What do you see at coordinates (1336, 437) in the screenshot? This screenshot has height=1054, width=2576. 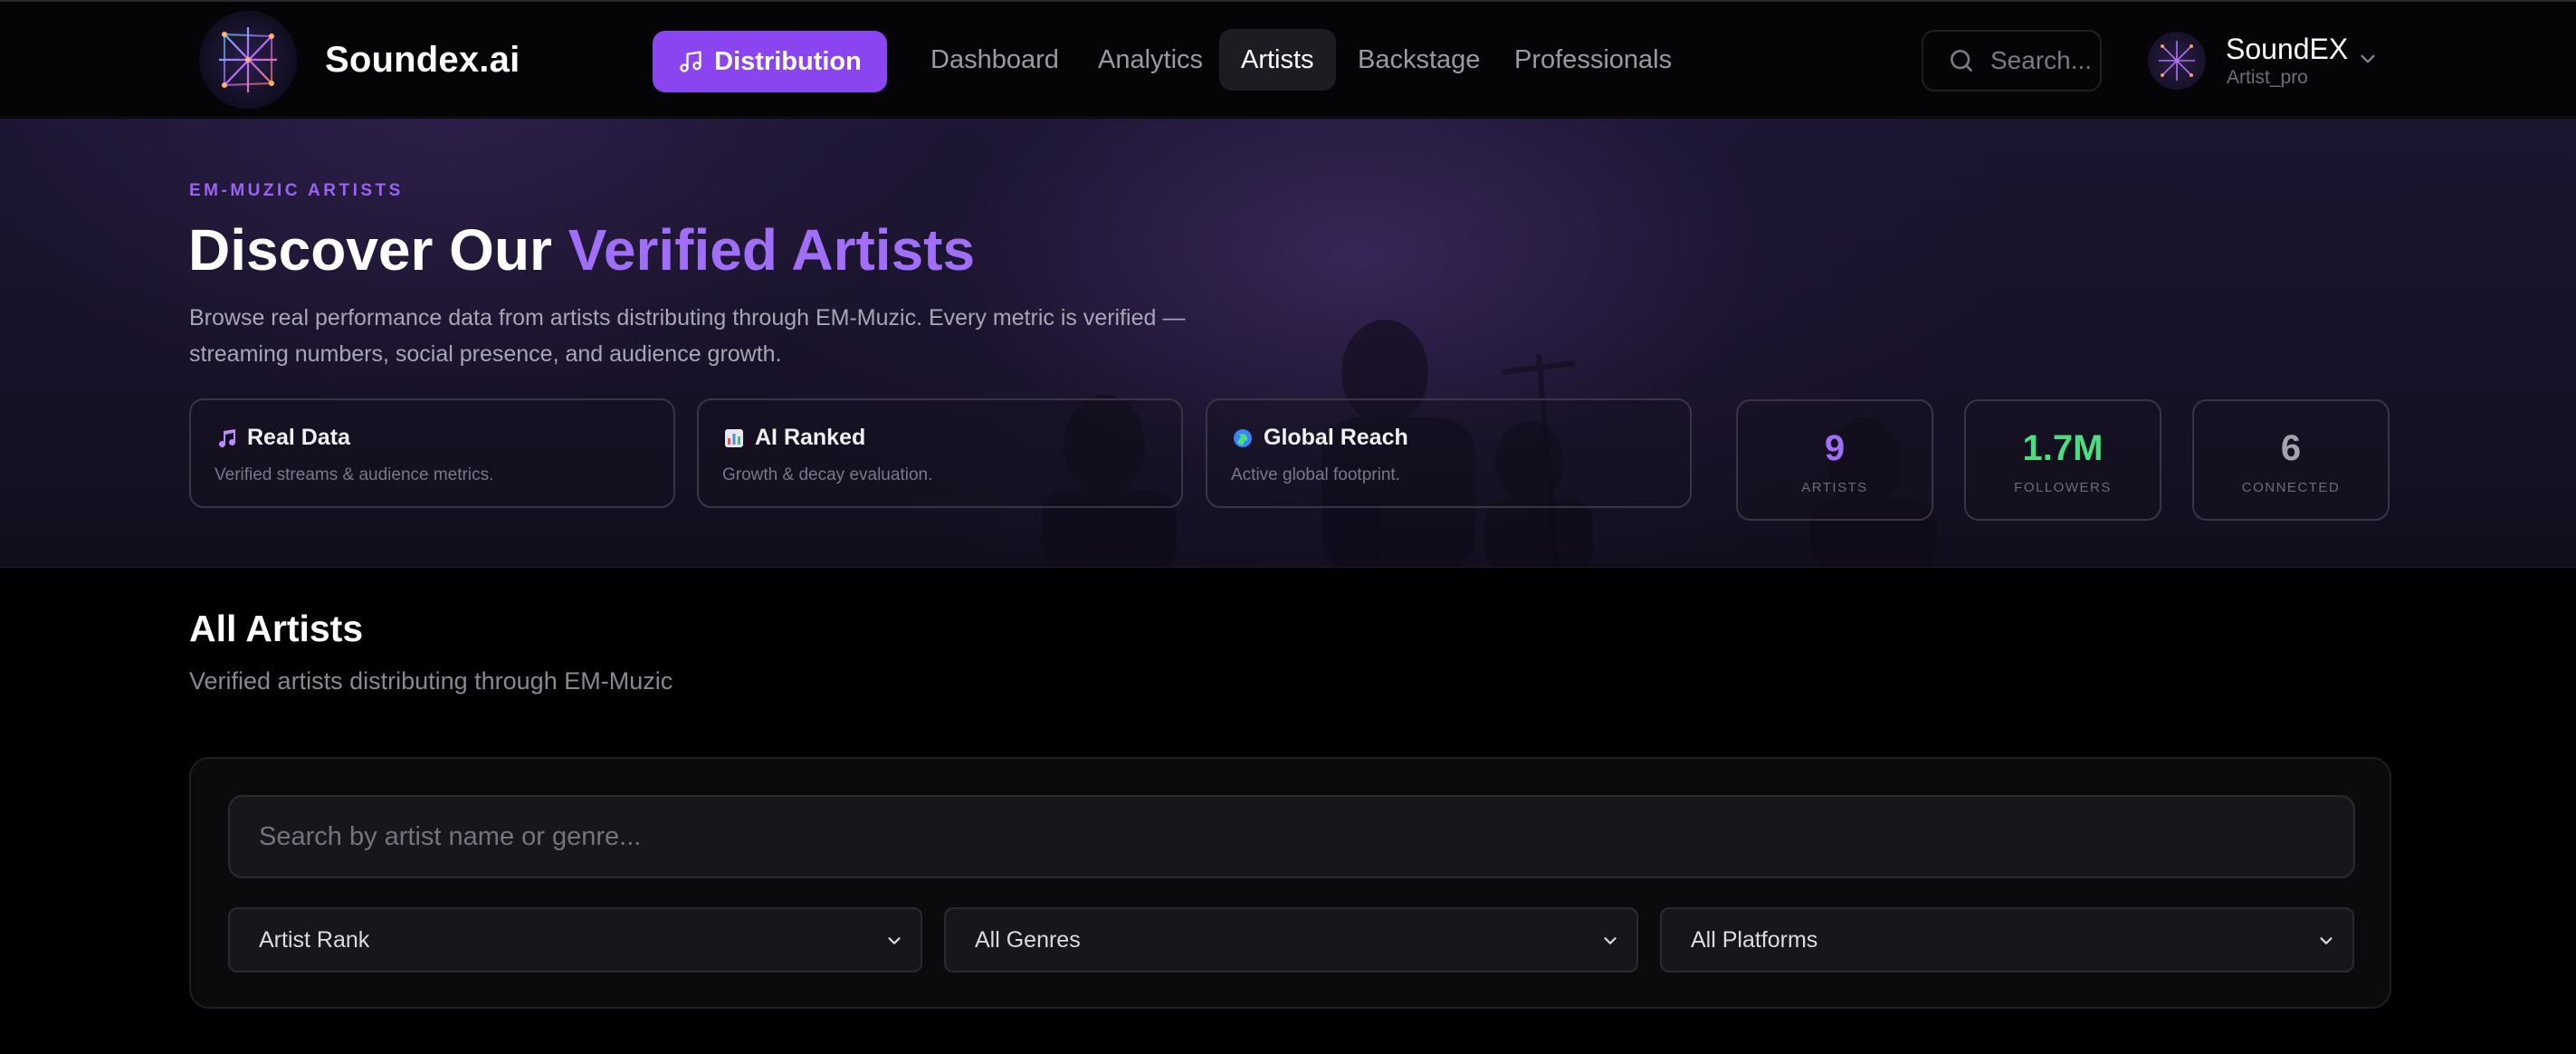 I see `feature-title: Global Reach` at bounding box center [1336, 437].